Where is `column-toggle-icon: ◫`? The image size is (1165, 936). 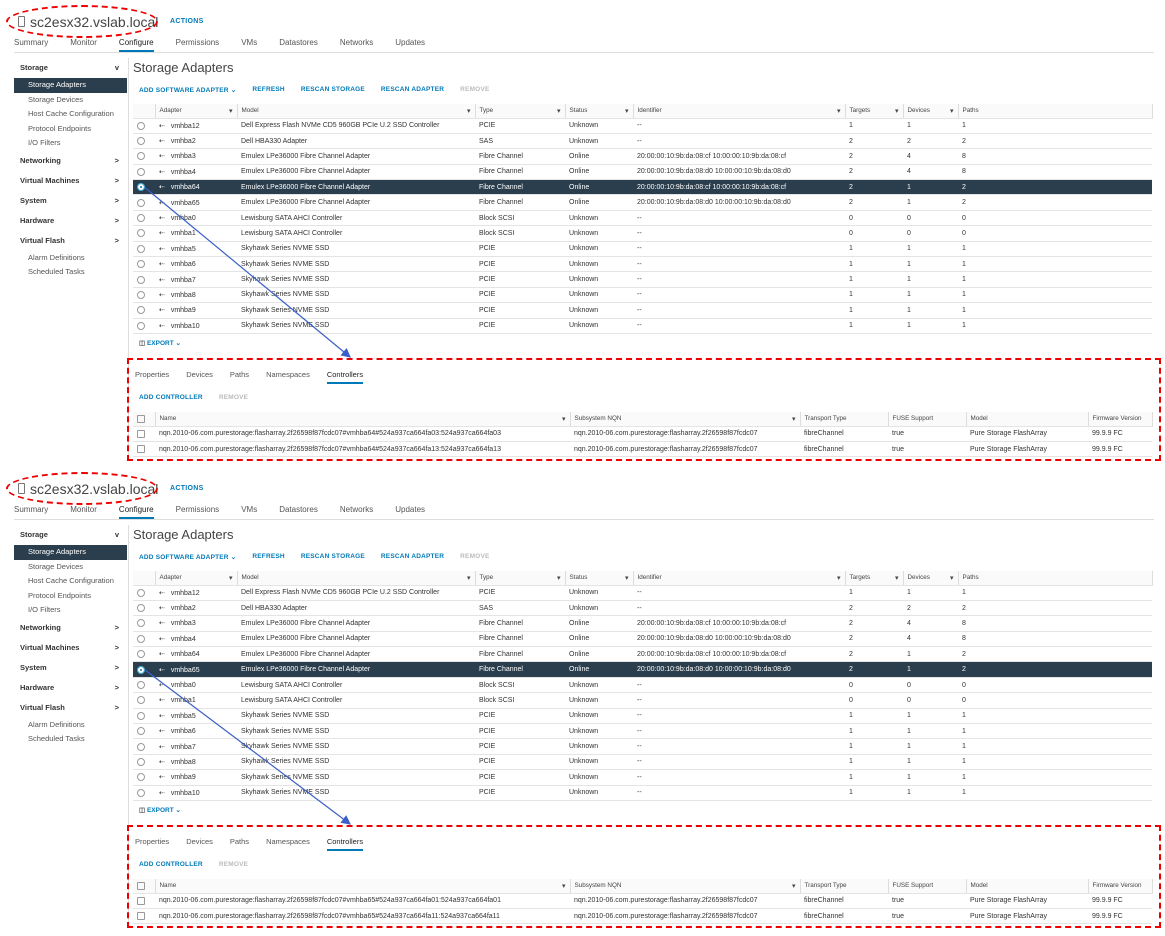
column-toggle-icon: ◫ is located at coordinates (143, 810).